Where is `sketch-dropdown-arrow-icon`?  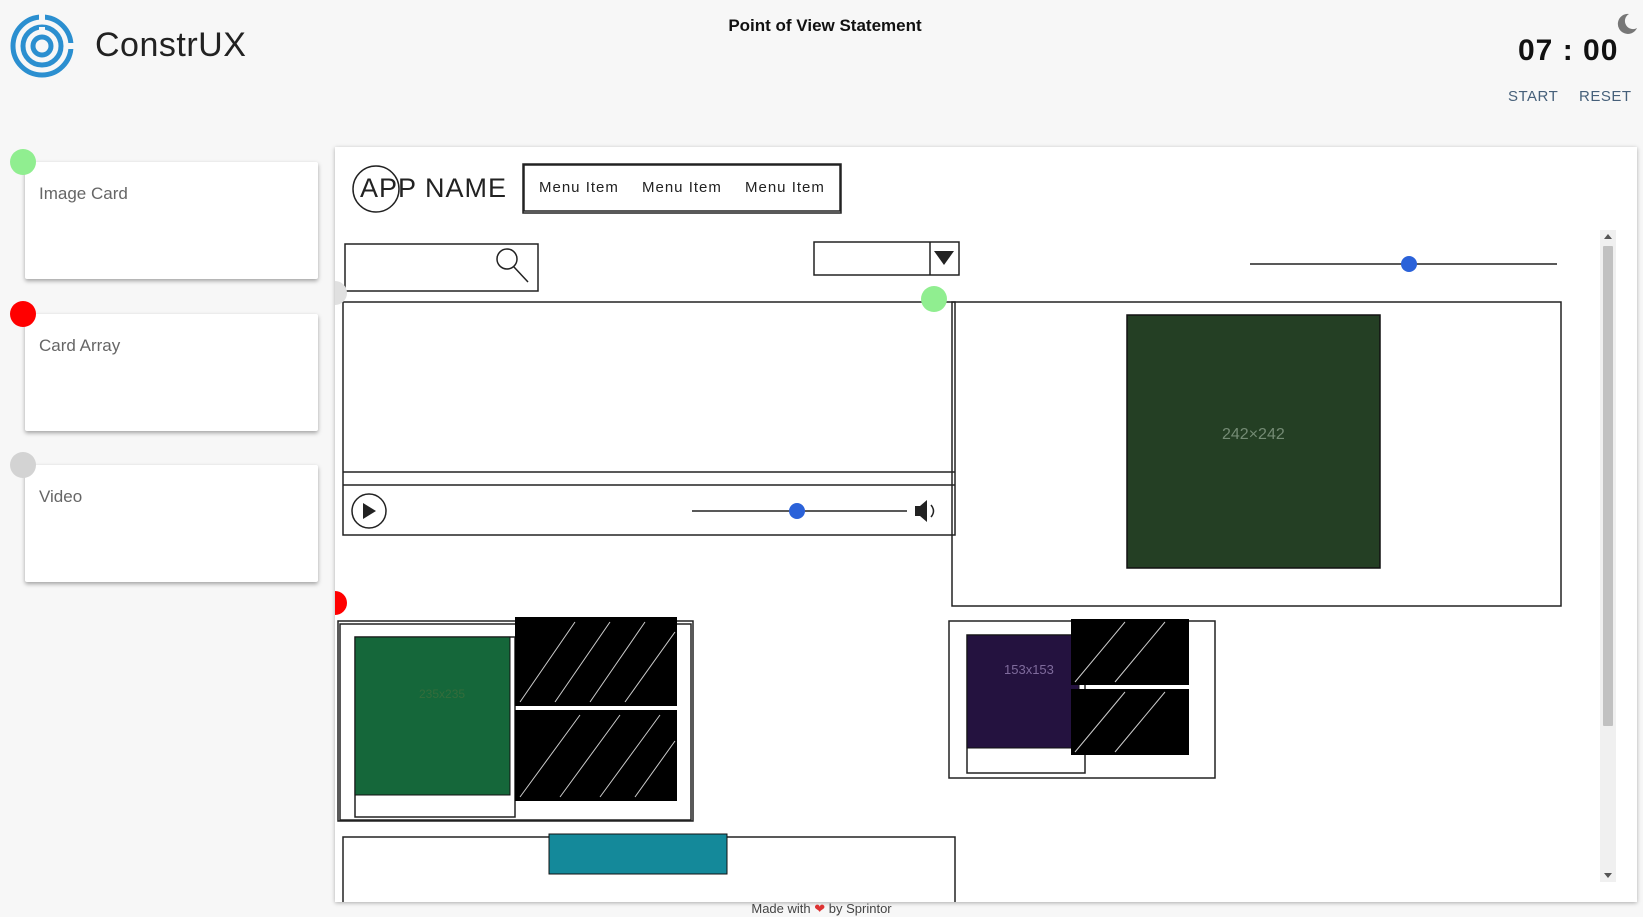 sketch-dropdown-arrow-icon is located at coordinates (944, 258).